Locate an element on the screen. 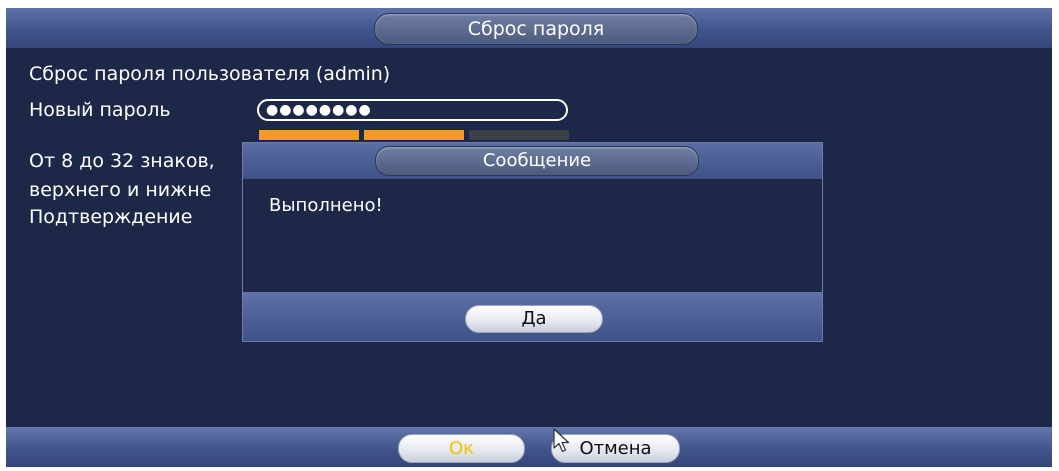  footer-bar: Ок Отмена is located at coordinates (529, 447).